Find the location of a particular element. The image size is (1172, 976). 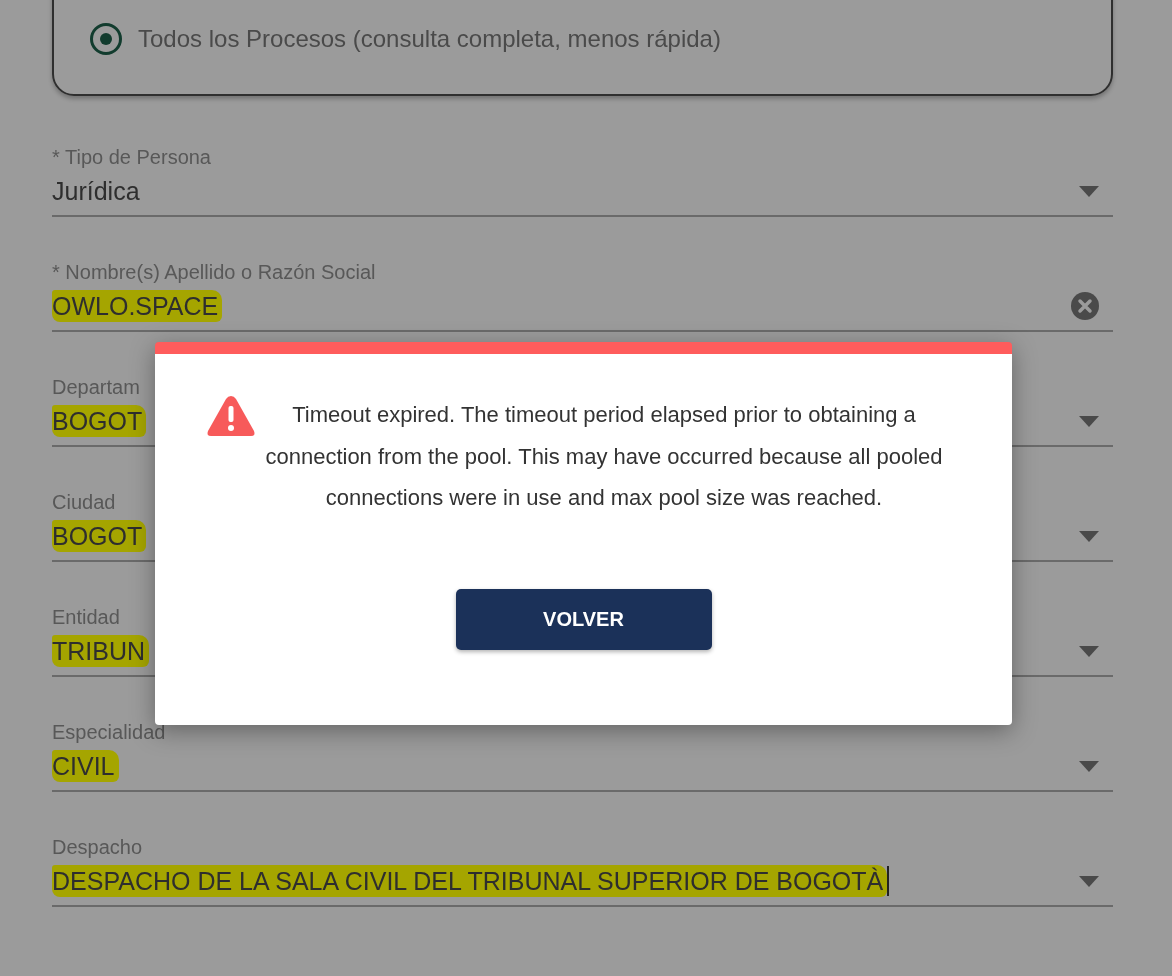

field-label: * Nombre(s) Apellido o Razón Social is located at coordinates (214, 272).